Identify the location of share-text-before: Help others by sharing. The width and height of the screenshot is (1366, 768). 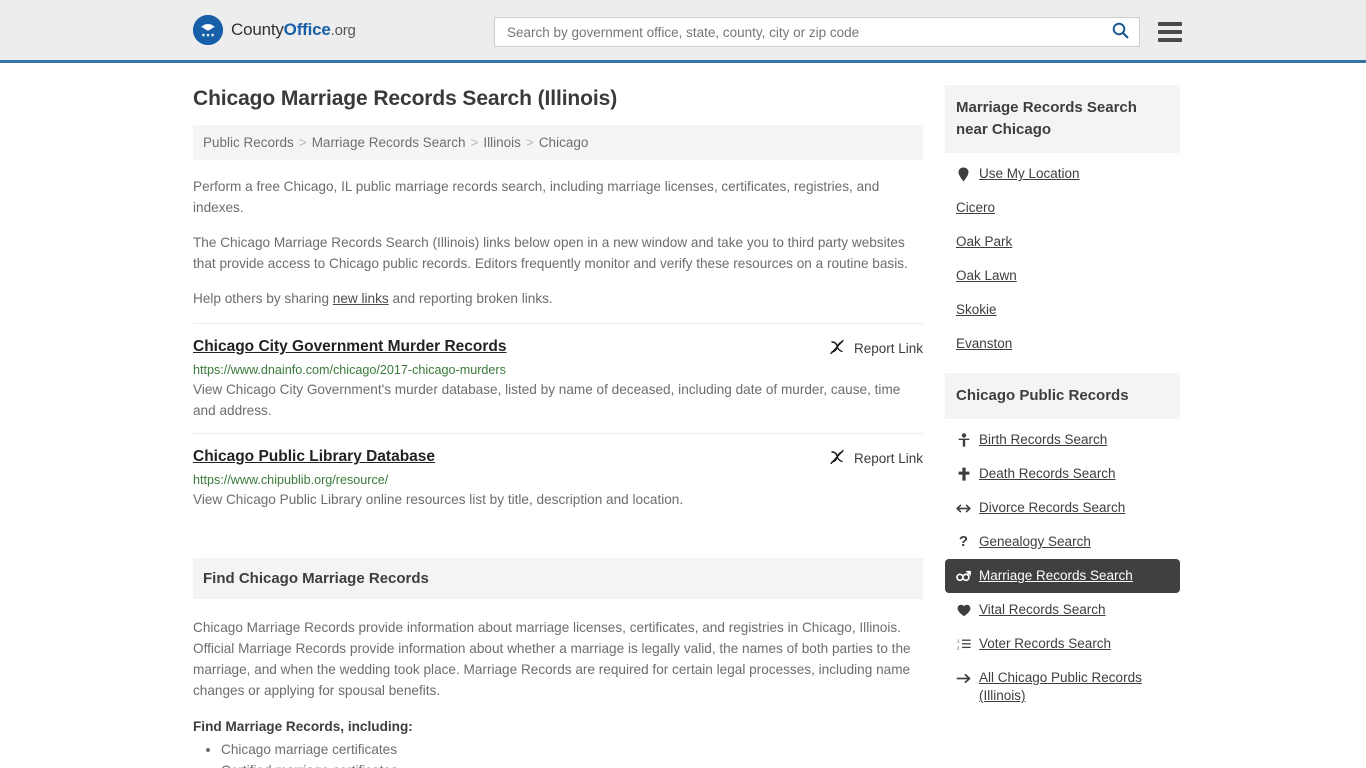
(263, 298).